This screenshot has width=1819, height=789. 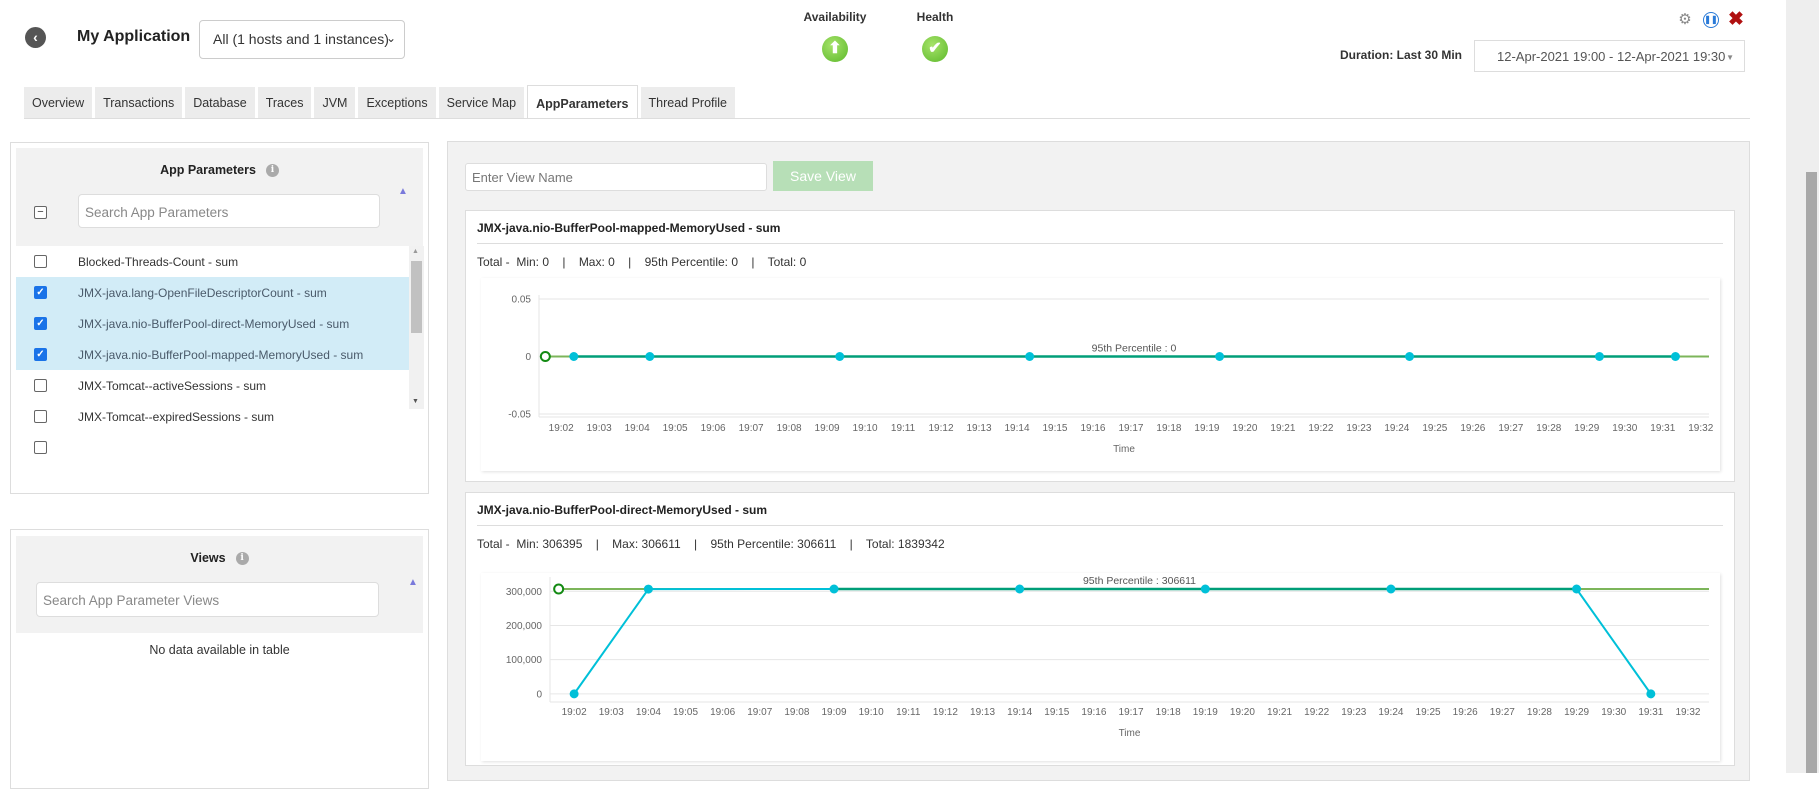 What do you see at coordinates (176, 417) in the screenshot?
I see `list-item-label: JMX-Tomcat--expiredSessions - sum` at bounding box center [176, 417].